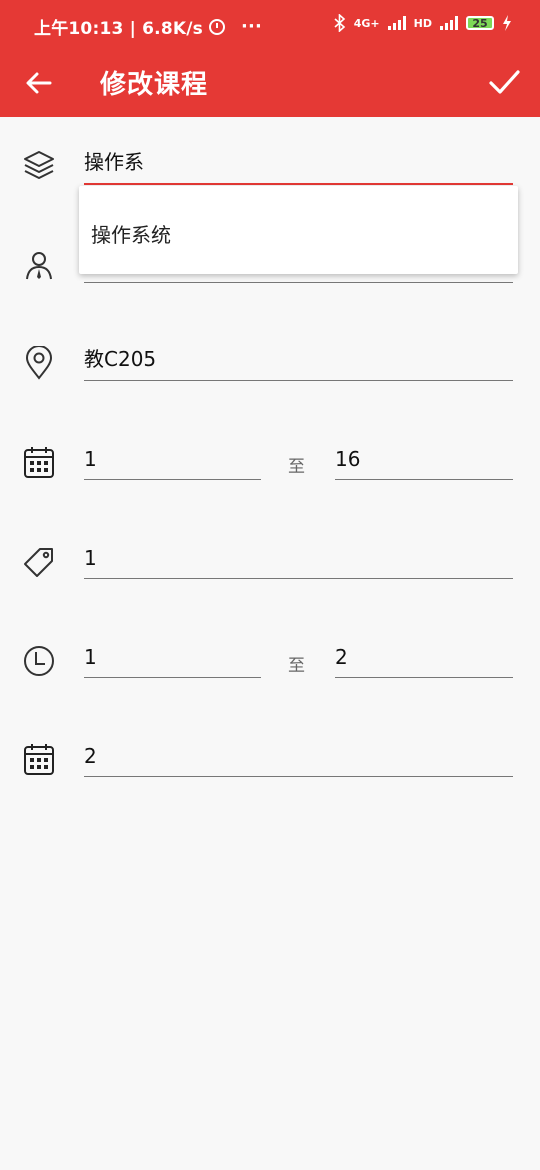 This screenshot has height=1170, width=540. What do you see at coordinates (366, 23) in the screenshot?
I see `network-type: 4G+` at bounding box center [366, 23].